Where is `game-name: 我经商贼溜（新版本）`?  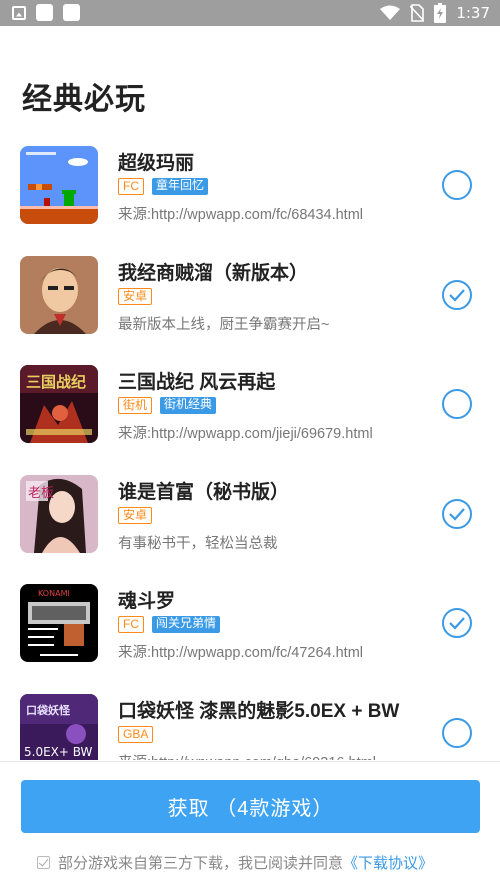
game-name: 我经商贼溜（新版本） is located at coordinates (213, 273).